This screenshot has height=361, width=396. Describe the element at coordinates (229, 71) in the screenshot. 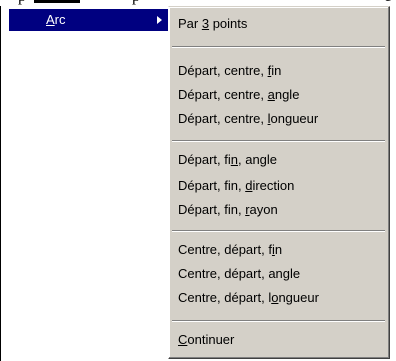

I see `menu-item-depart-centre-fin: Départ, centre, fin` at that location.